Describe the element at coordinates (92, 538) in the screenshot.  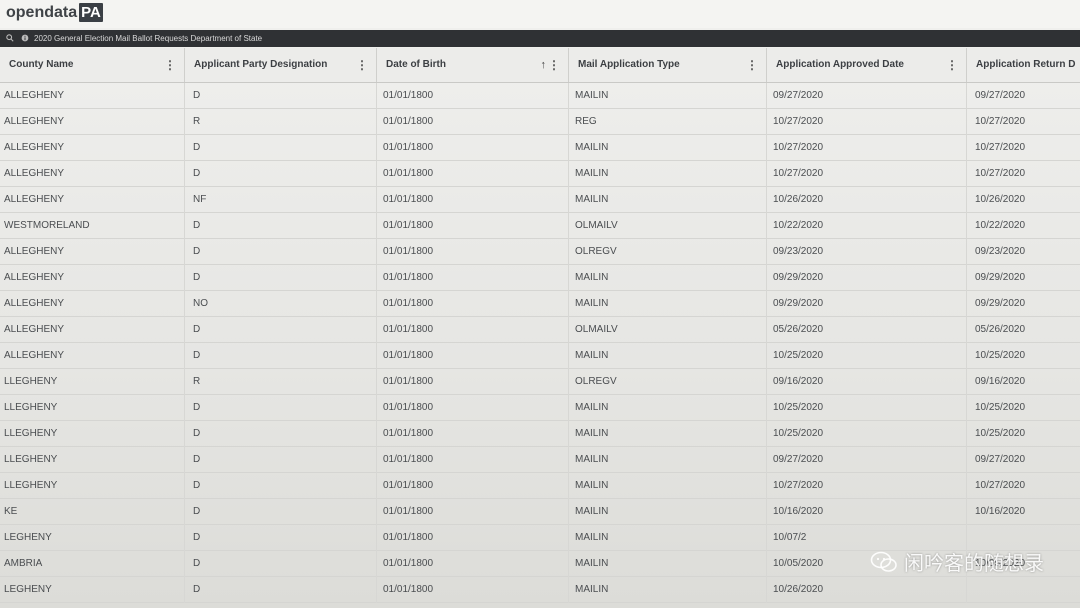
I see `cell-county-name: LEGHENY` at that location.